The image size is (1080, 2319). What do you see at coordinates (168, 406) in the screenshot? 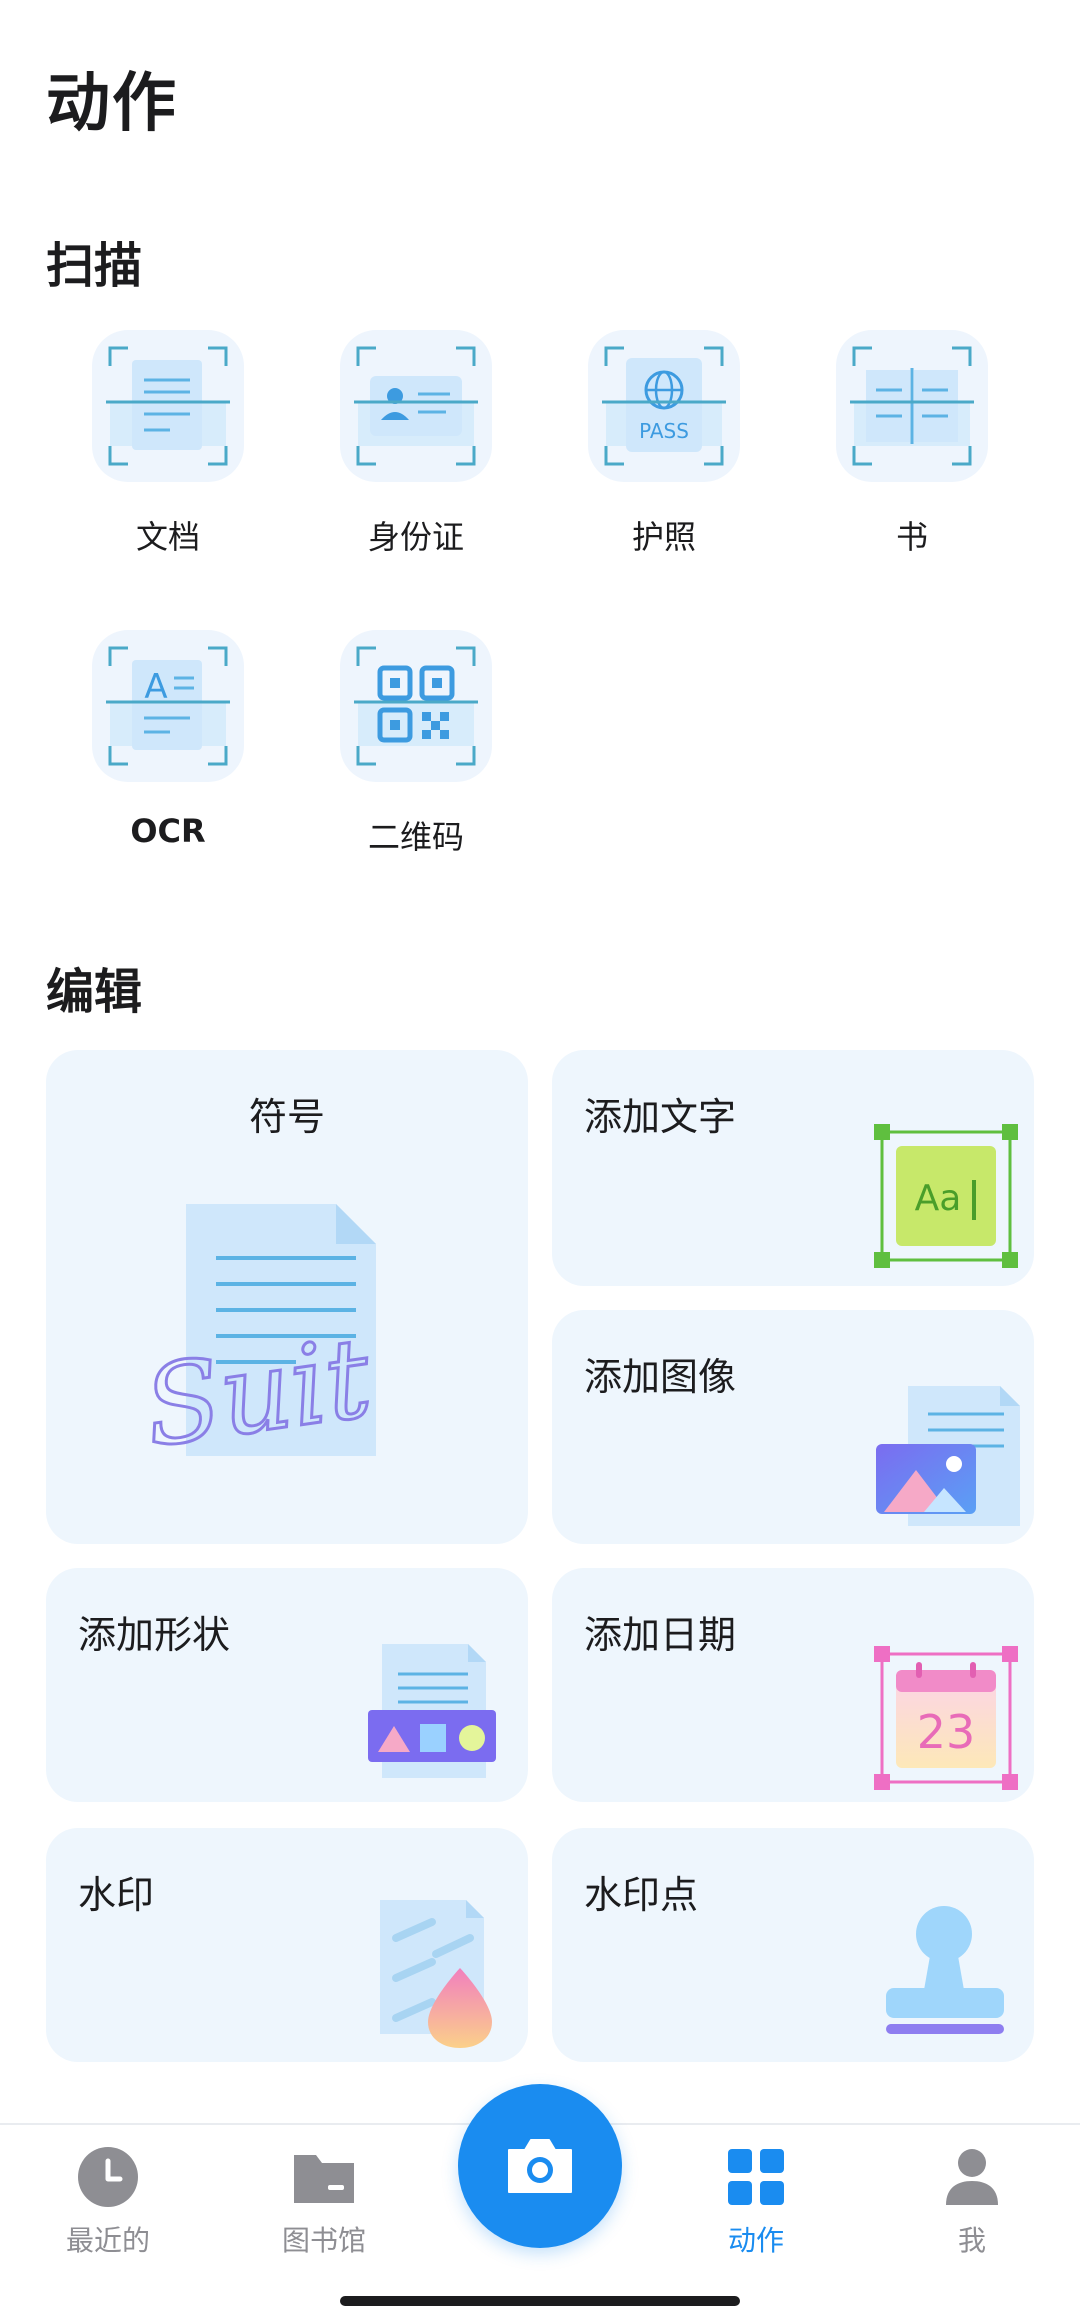
I see `document-scan-icon` at bounding box center [168, 406].